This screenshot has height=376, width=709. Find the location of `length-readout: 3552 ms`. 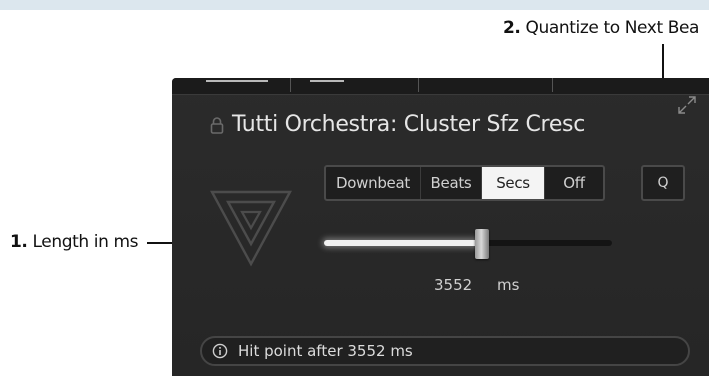

length-readout: 3552 ms is located at coordinates (476, 285).